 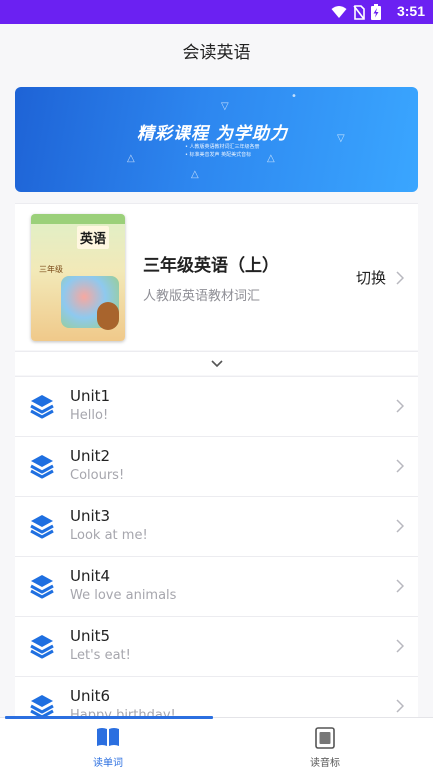 I want to click on phonetics-card-icon, so click(x=325, y=738).